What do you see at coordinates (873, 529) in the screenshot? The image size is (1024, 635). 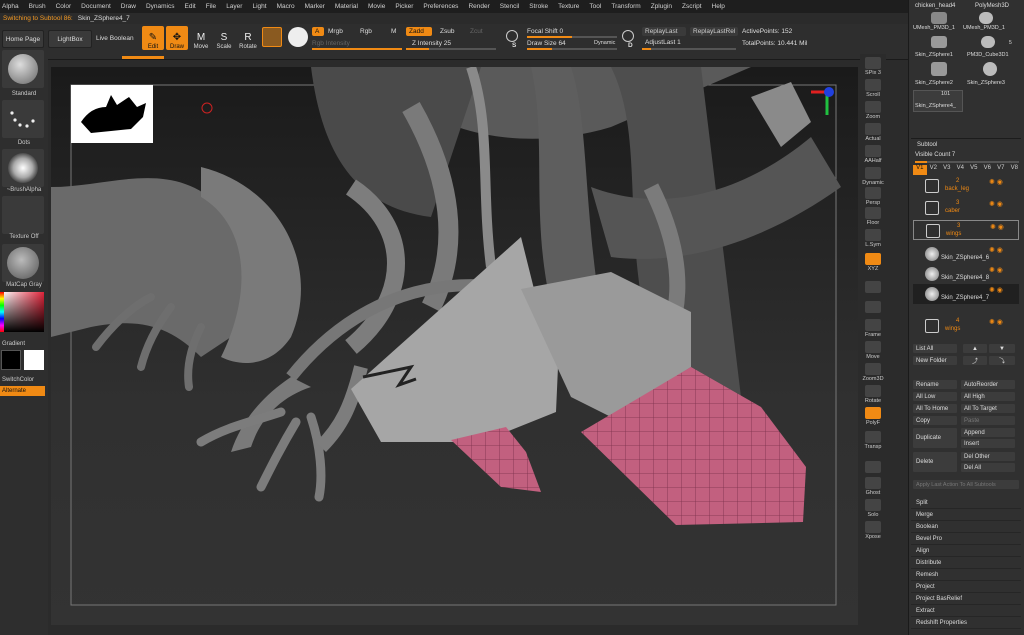 I see `dock-button-21: Xpose` at bounding box center [873, 529].